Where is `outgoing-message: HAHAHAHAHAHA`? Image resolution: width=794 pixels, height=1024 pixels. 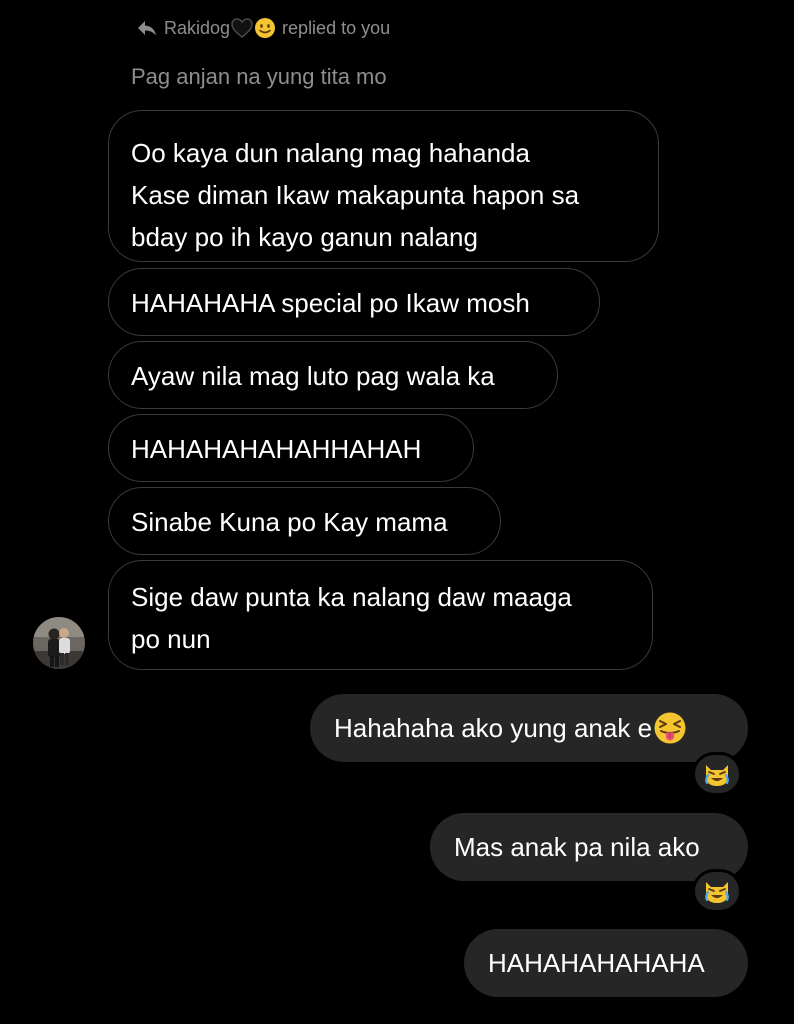
outgoing-message: HAHAHAHAHAHA is located at coordinates (606, 963).